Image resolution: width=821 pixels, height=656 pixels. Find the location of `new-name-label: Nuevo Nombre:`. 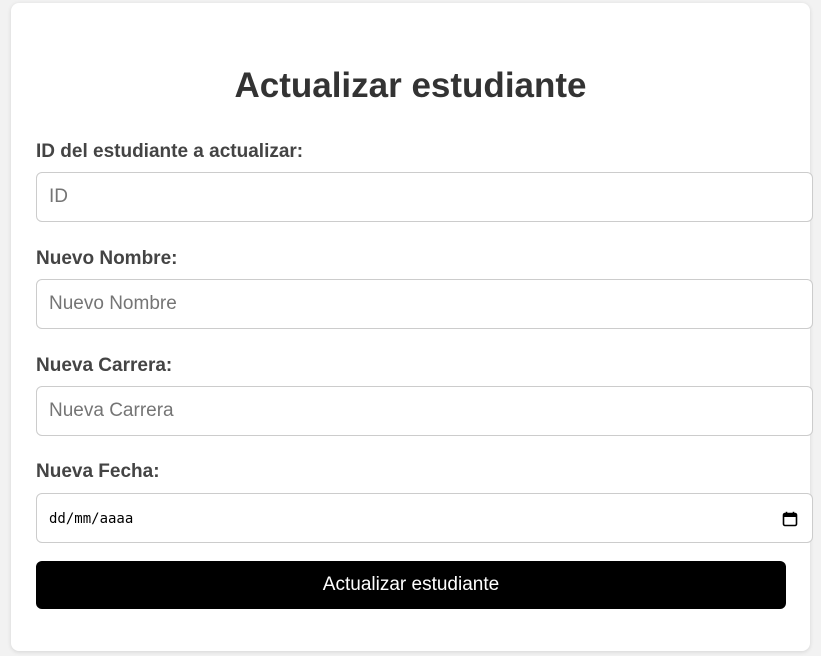

new-name-label: Nuevo Nombre: is located at coordinates (107, 258).